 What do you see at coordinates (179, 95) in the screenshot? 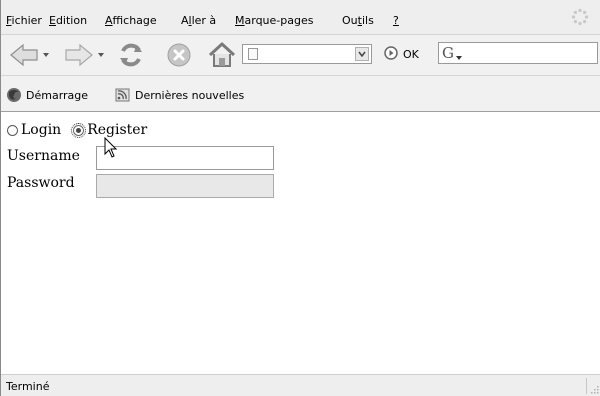
I see `bookmark-dernieres-nouvelles: Dernières nouvelles` at bounding box center [179, 95].